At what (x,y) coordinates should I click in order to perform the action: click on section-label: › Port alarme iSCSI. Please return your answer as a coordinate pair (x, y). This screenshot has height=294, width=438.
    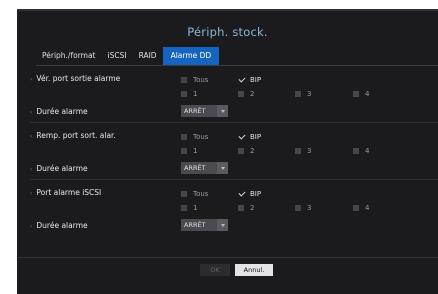
    Looking at the image, I should click on (65, 192).